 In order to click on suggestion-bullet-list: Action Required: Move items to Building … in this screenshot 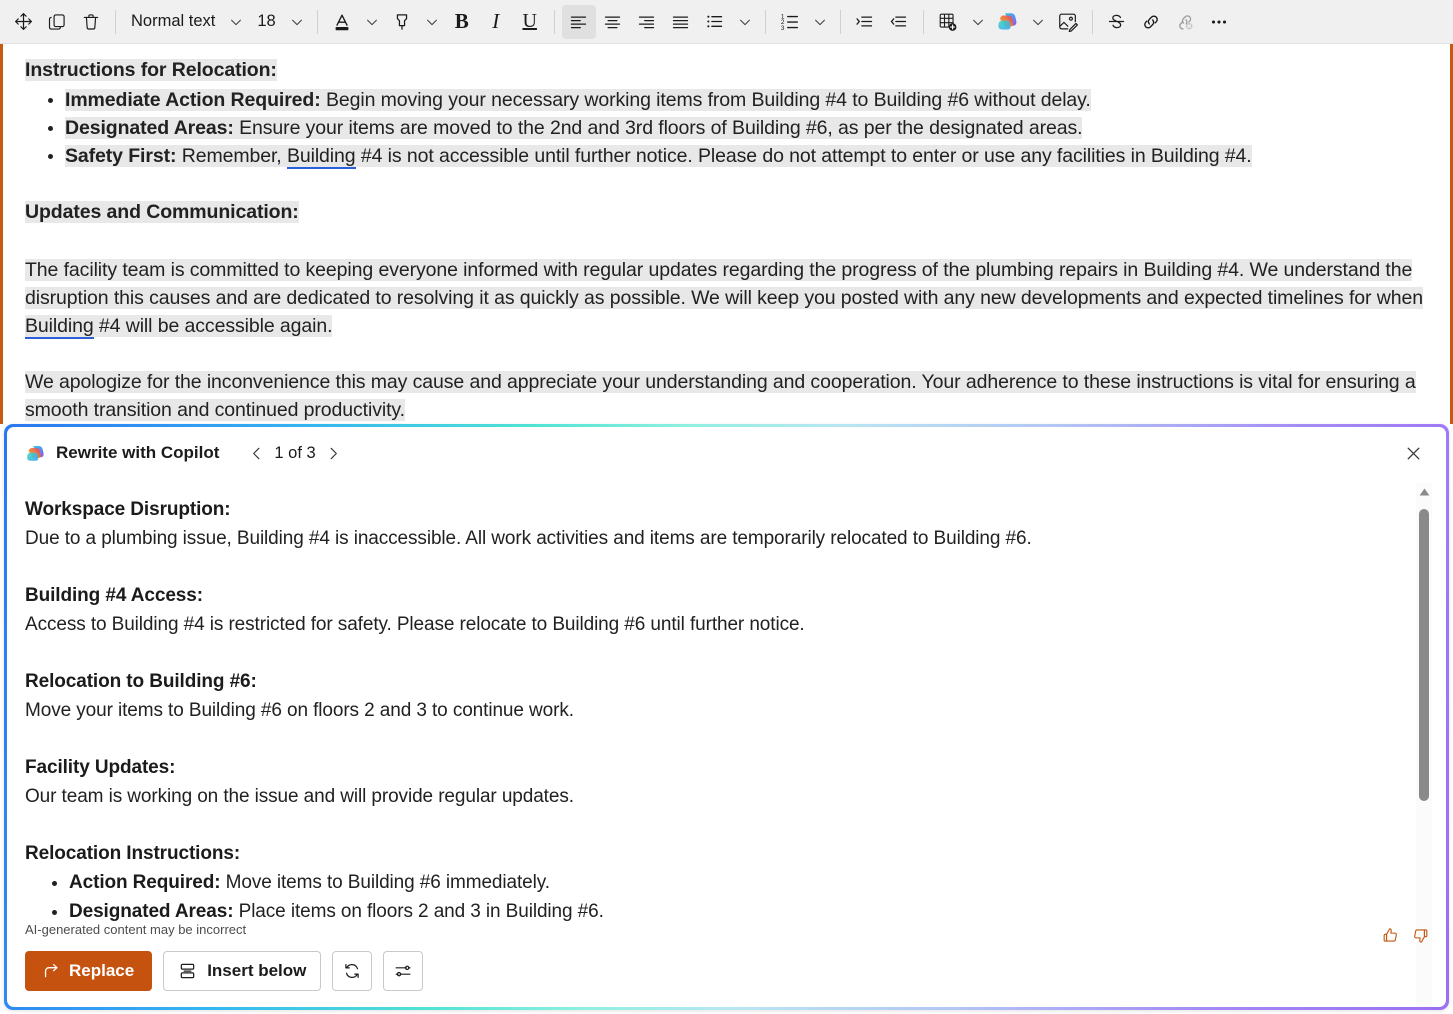, I will do `click(705, 897)`.